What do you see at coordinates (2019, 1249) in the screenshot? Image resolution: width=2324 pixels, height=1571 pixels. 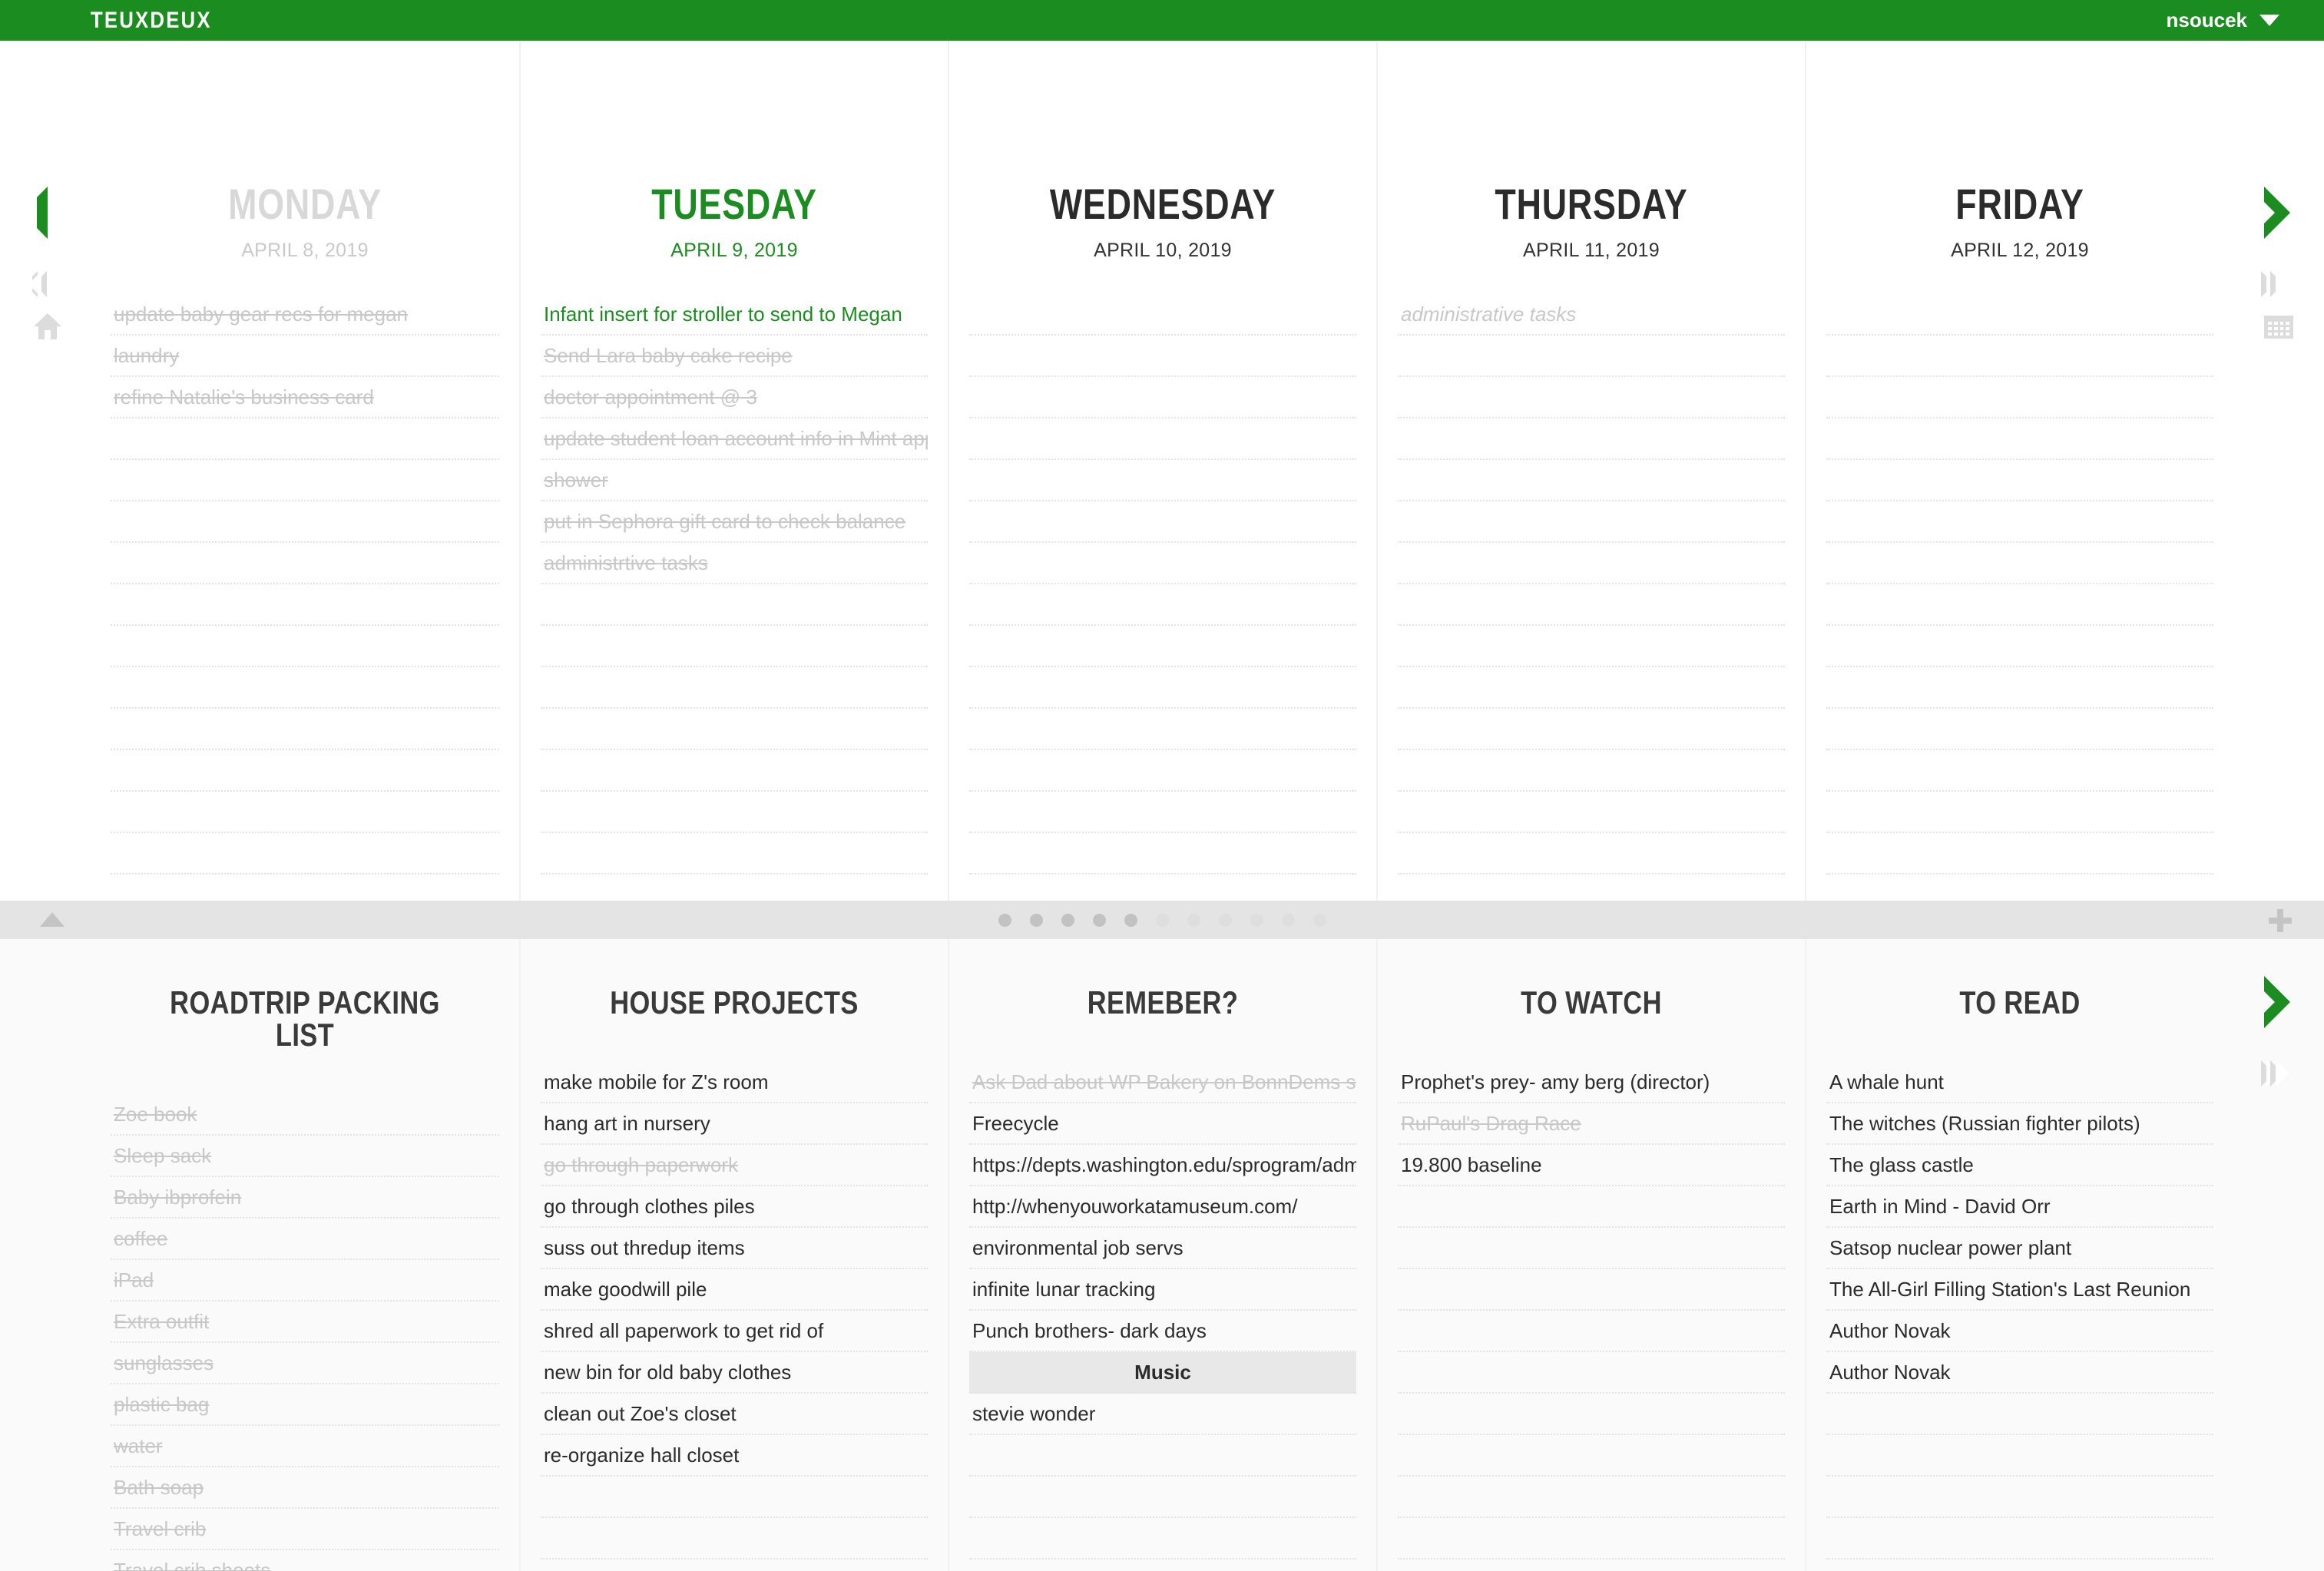 I see `todo-item: Satsop nuclear power plant` at bounding box center [2019, 1249].